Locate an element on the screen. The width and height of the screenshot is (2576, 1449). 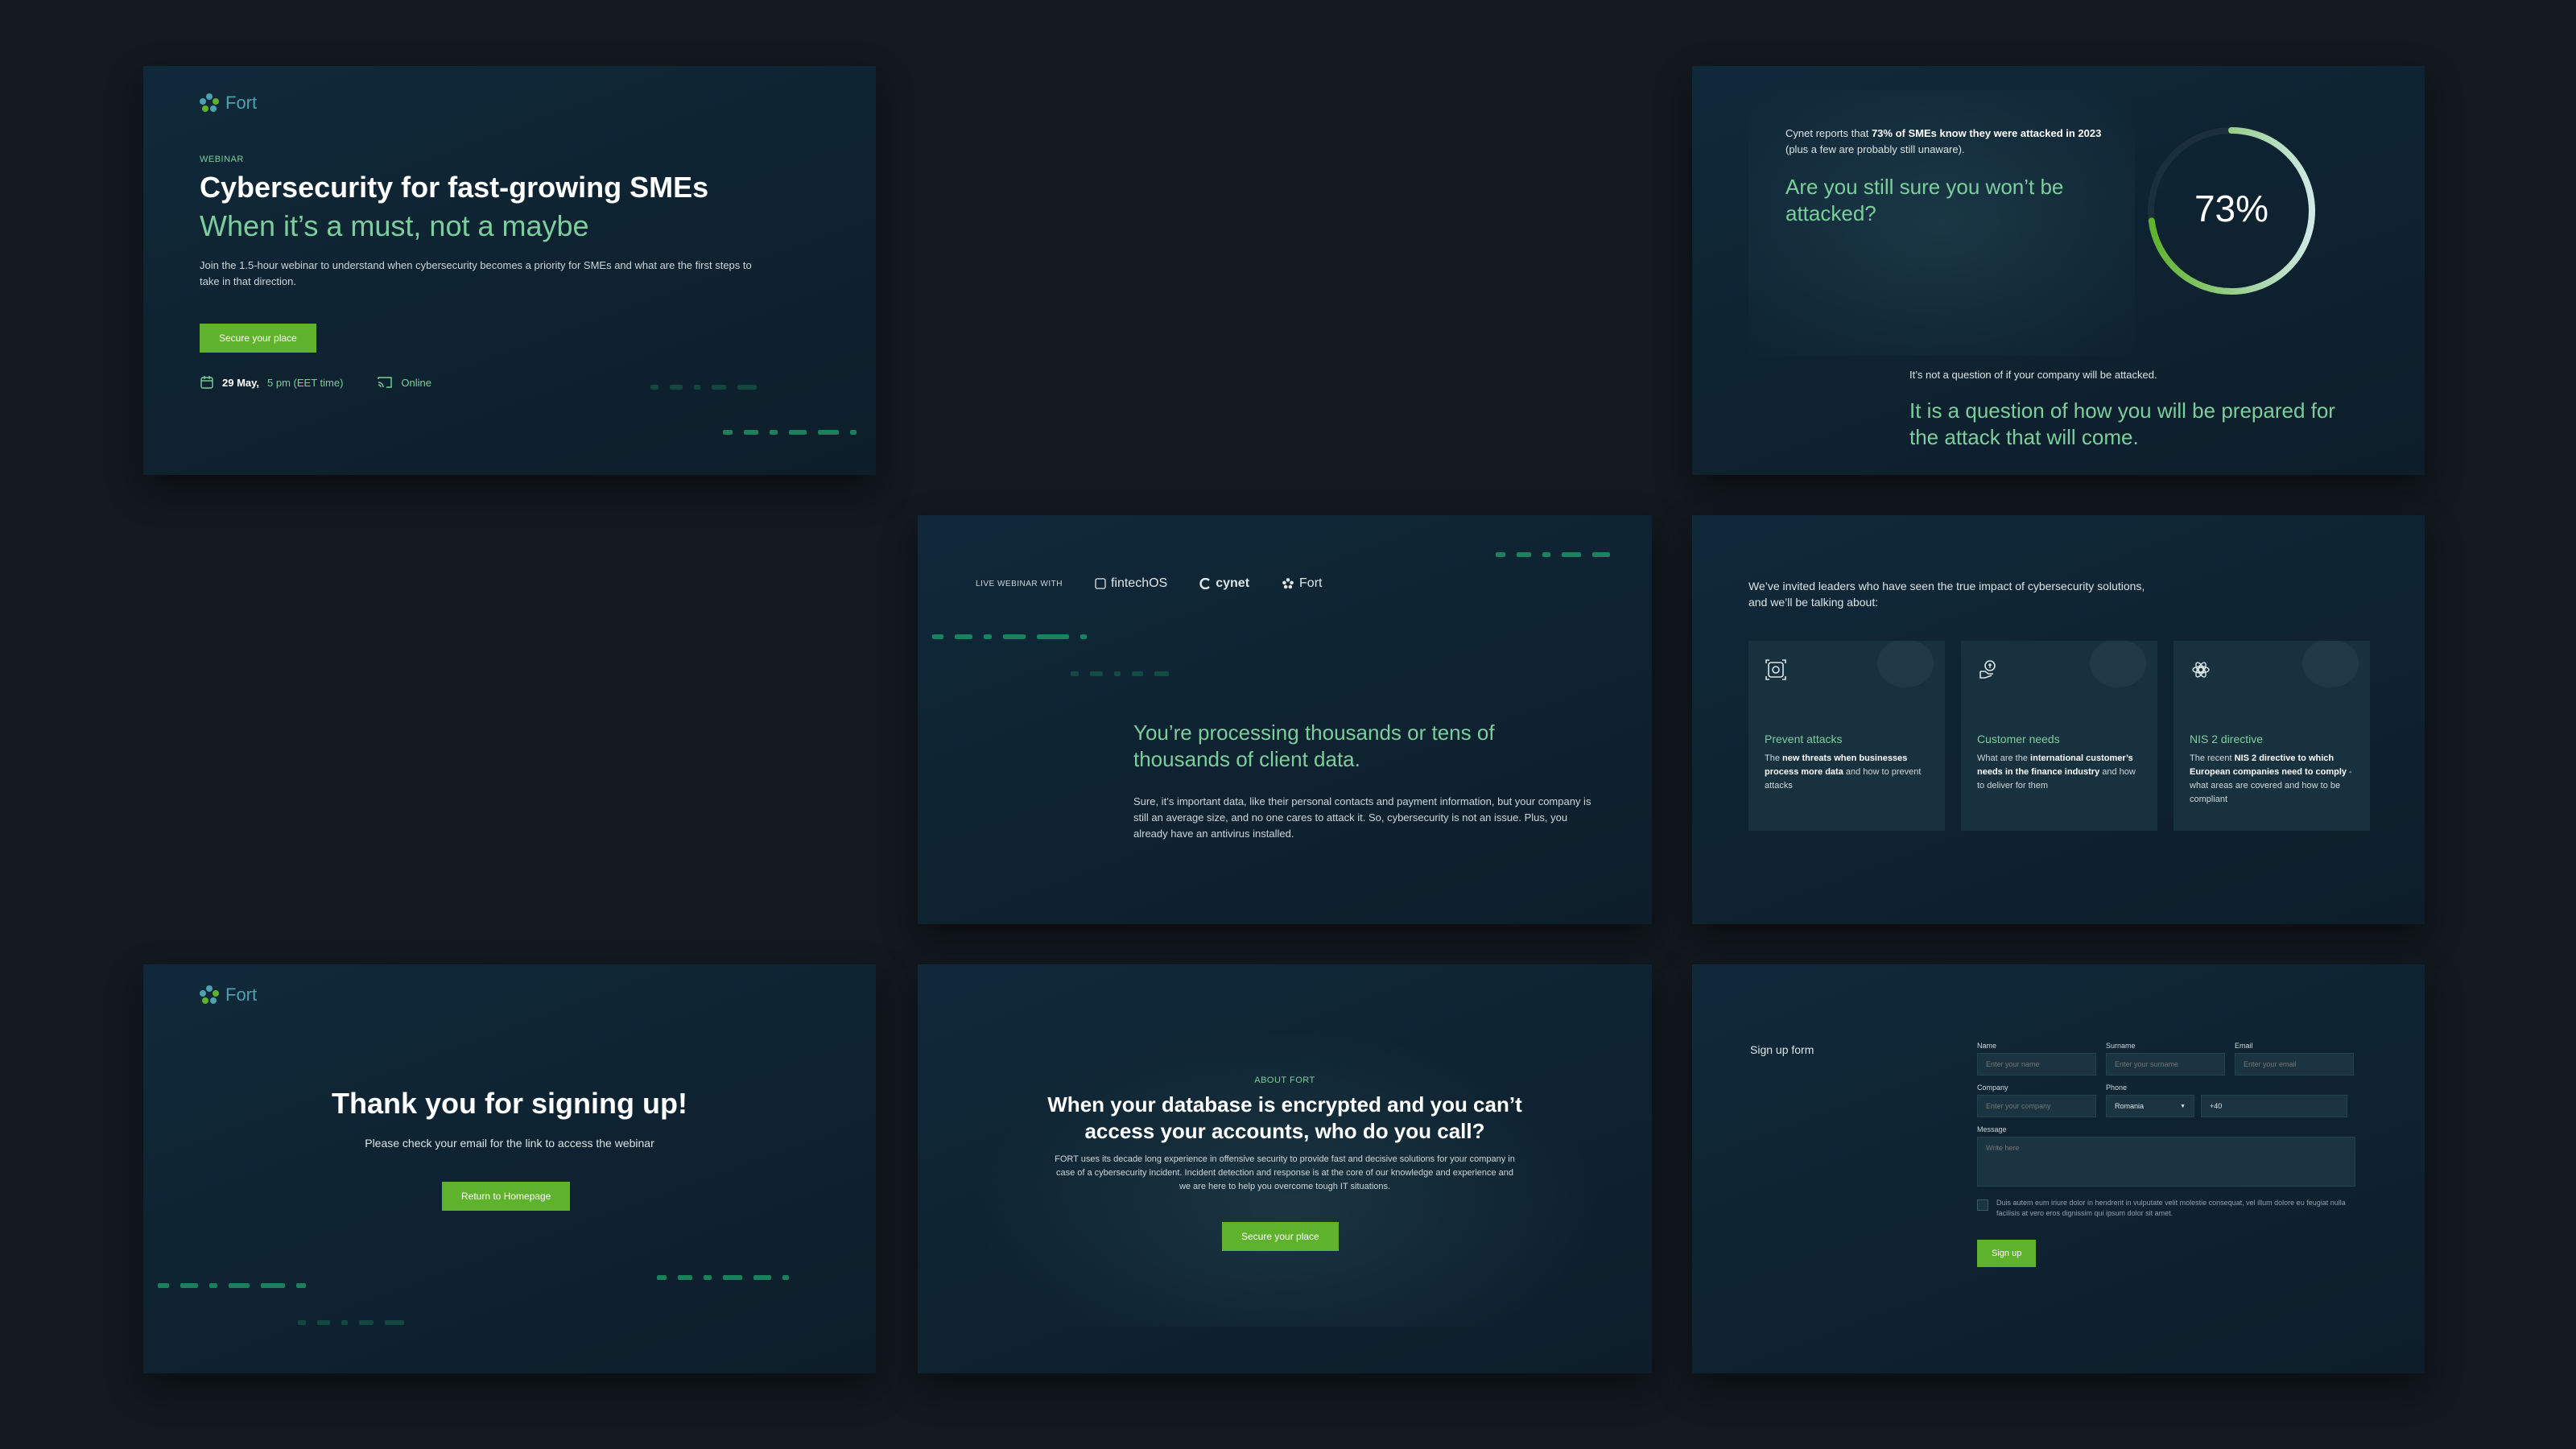
message-field is located at coordinates (2166, 1162).